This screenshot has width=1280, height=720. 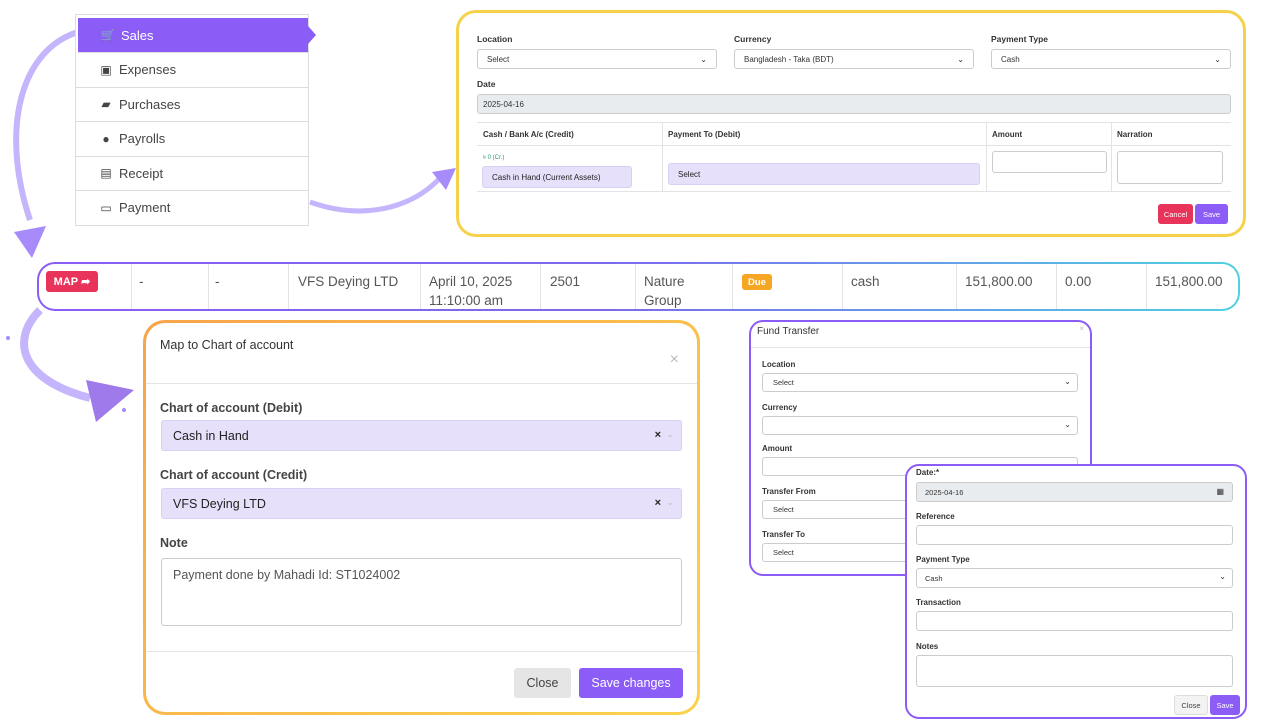 What do you see at coordinates (150, 104) in the screenshot?
I see `sidebar-item-label: Purchases` at bounding box center [150, 104].